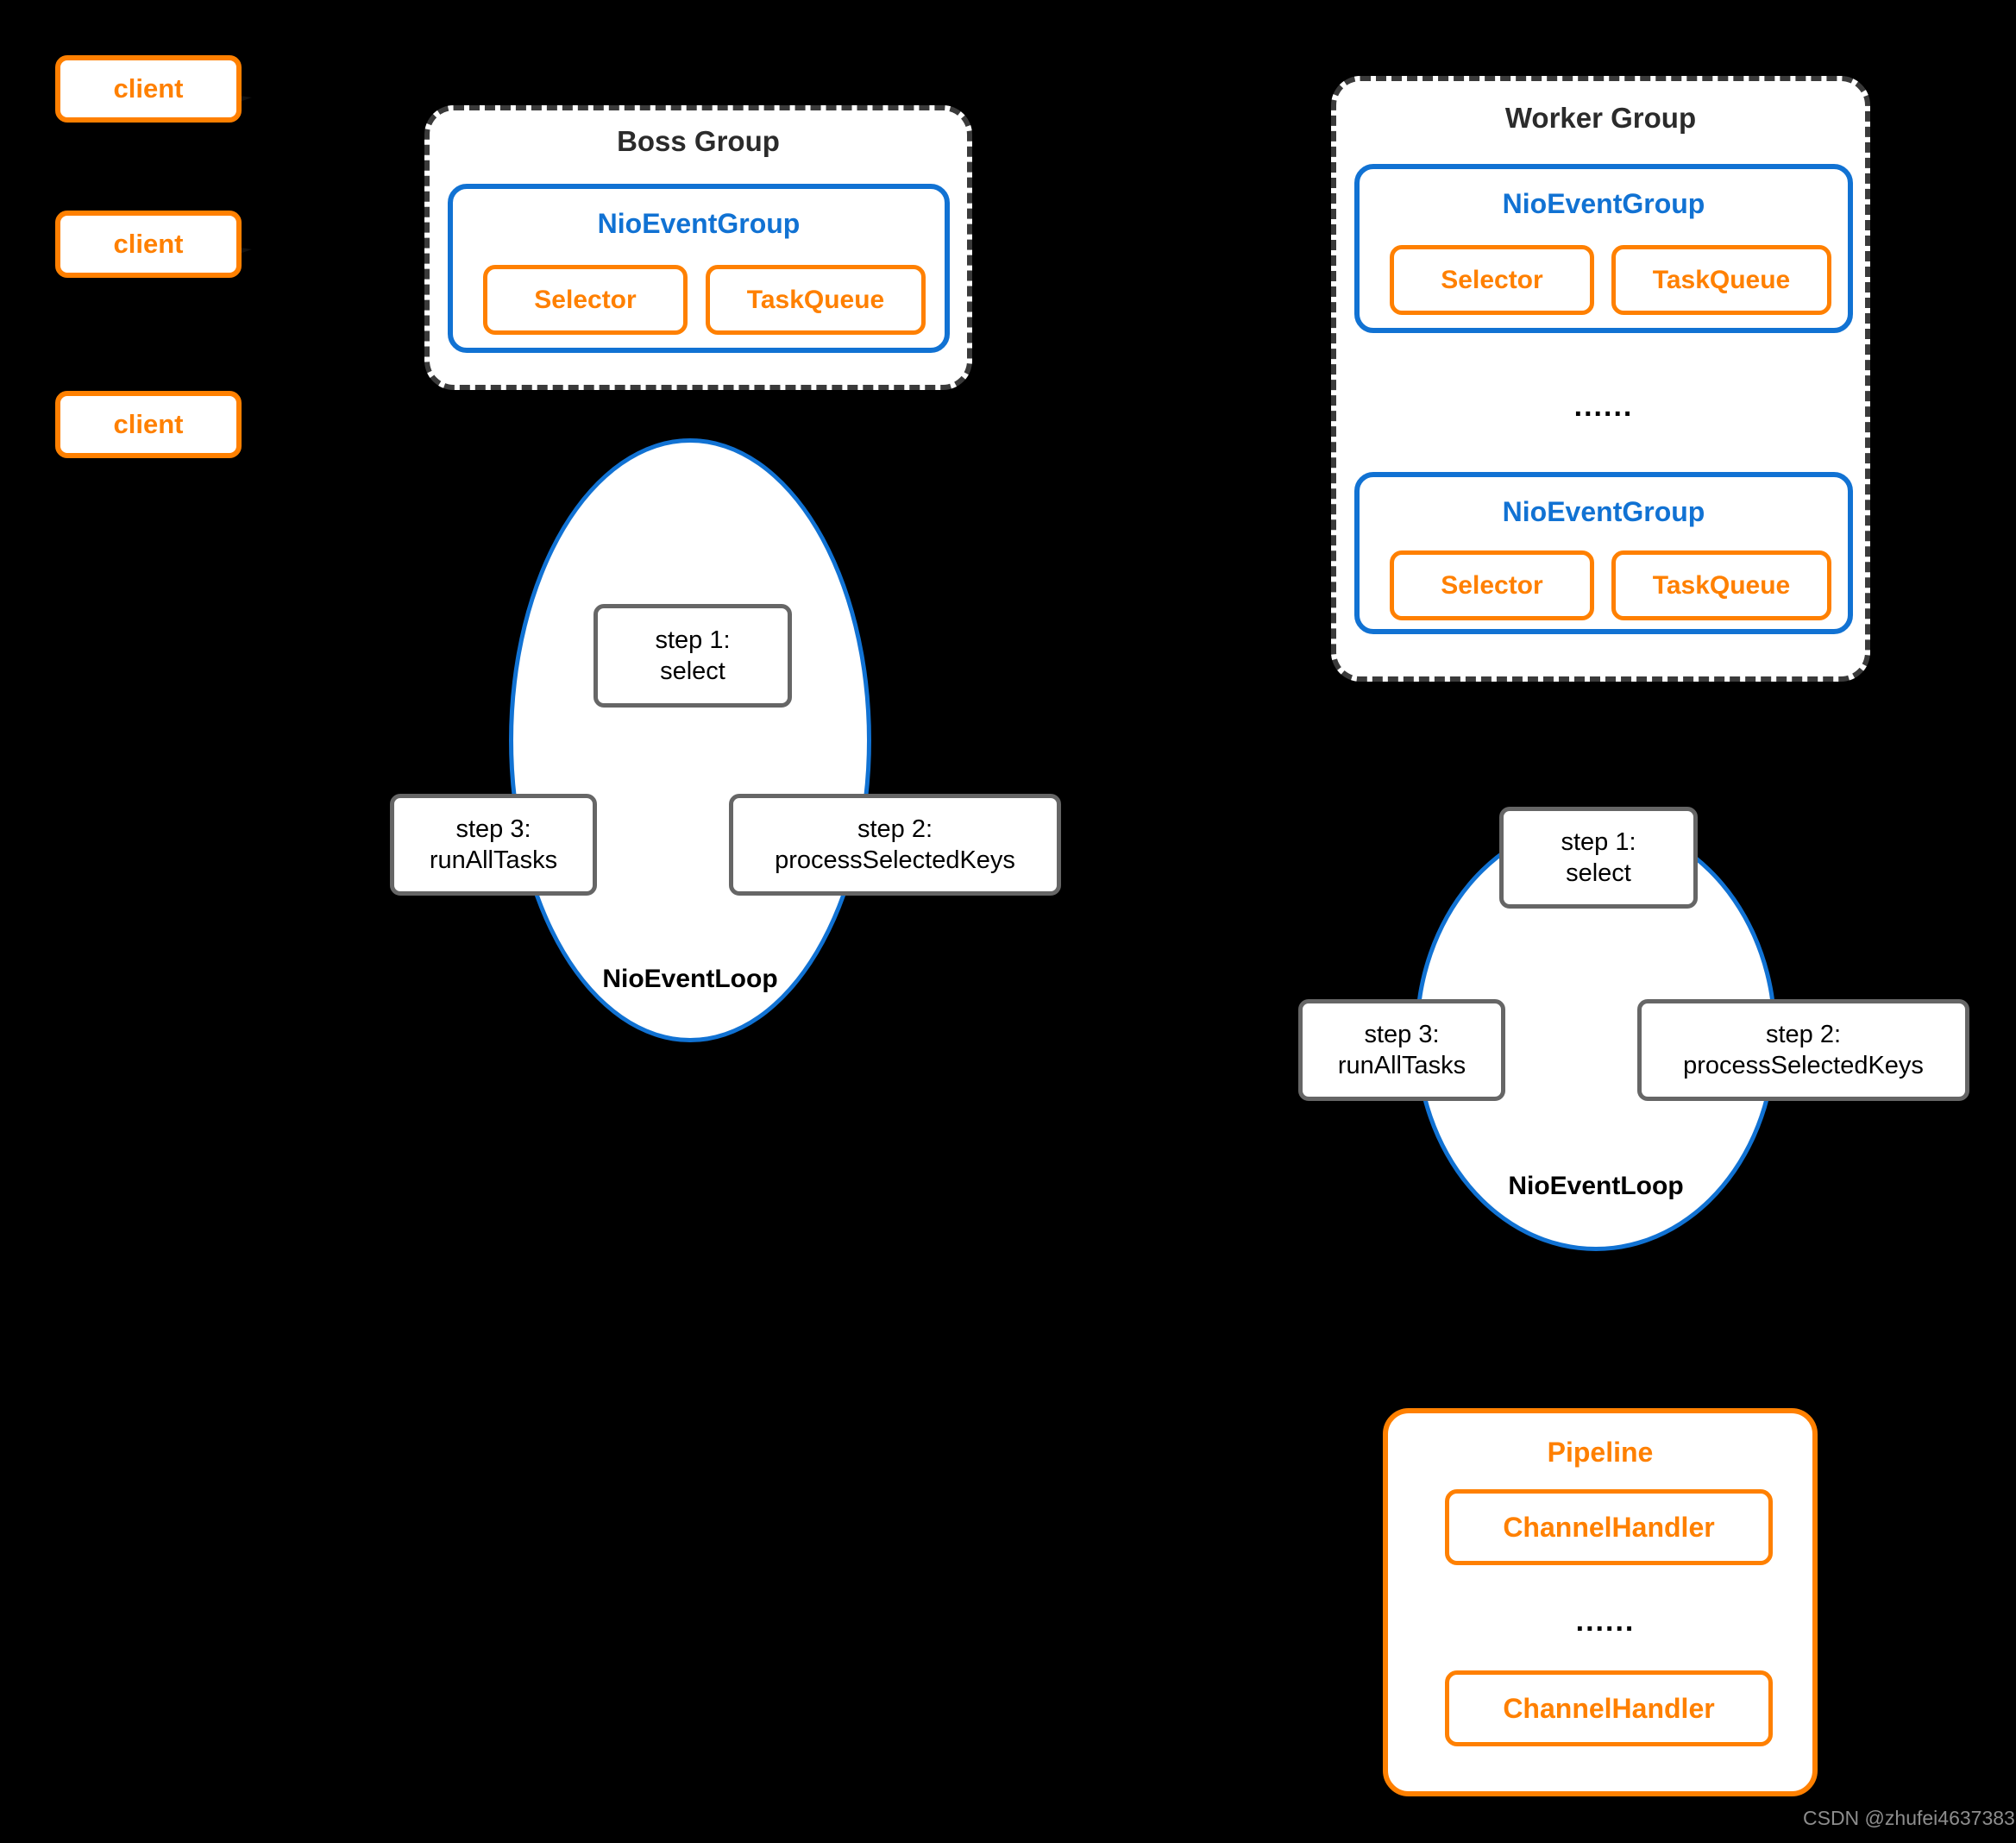  What do you see at coordinates (690, 740) in the screenshot?
I see `boss-nio-event-loop-circle` at bounding box center [690, 740].